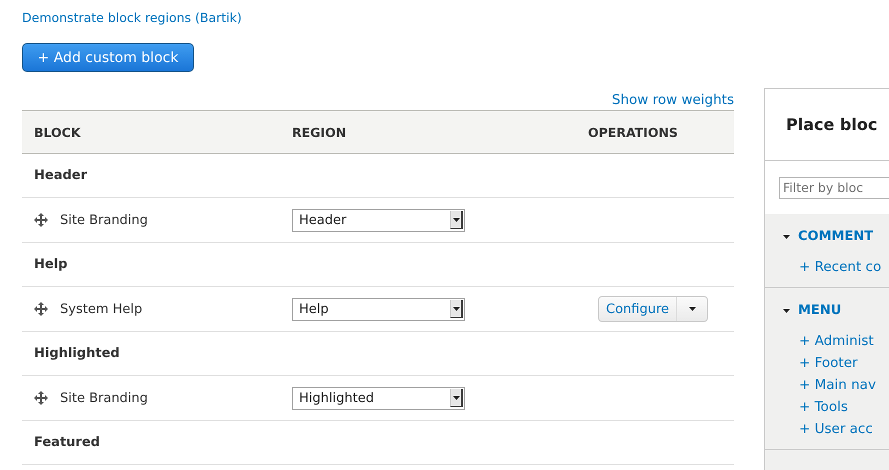 The width and height of the screenshot is (889, 470). What do you see at coordinates (108, 57) in the screenshot?
I see `add-custom-block-button: + Add custom block` at bounding box center [108, 57].